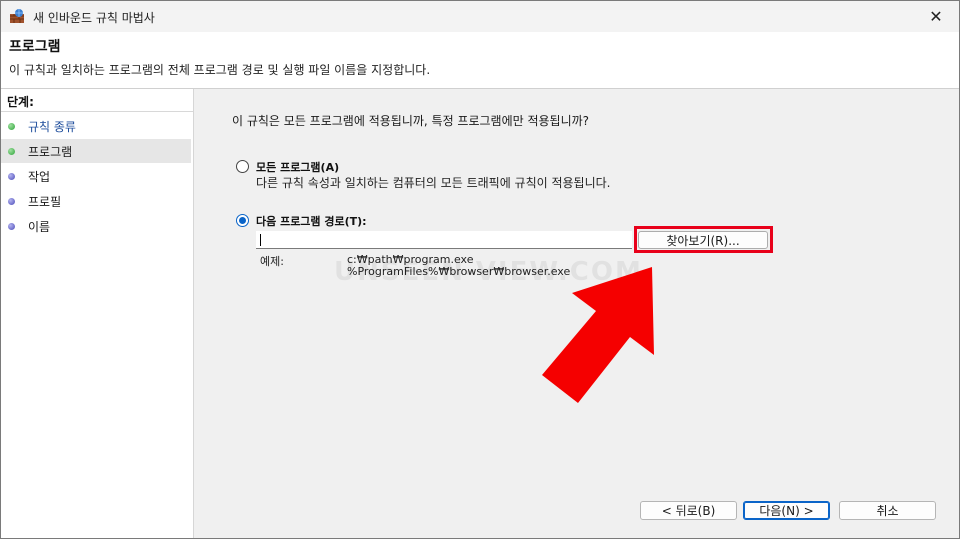 This screenshot has width=960, height=539. I want to click on close-icon: ✕, so click(936, 16).